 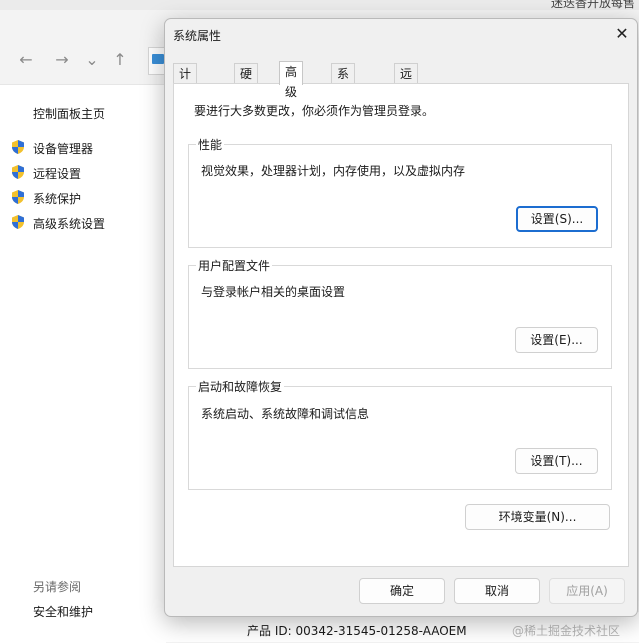 What do you see at coordinates (357, 631) in the screenshot?
I see `product-id-text: 产品 ID: 00342-31545-01258-AAOEM` at bounding box center [357, 631].